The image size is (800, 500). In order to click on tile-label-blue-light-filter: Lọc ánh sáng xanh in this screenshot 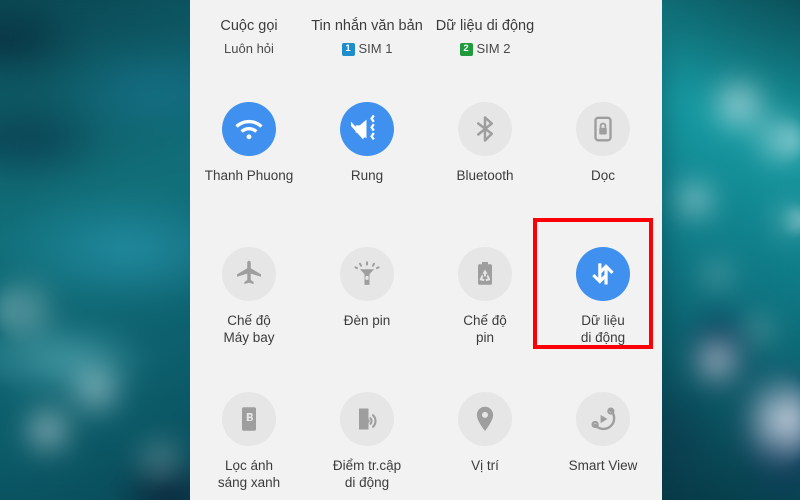, I will do `click(249, 474)`.